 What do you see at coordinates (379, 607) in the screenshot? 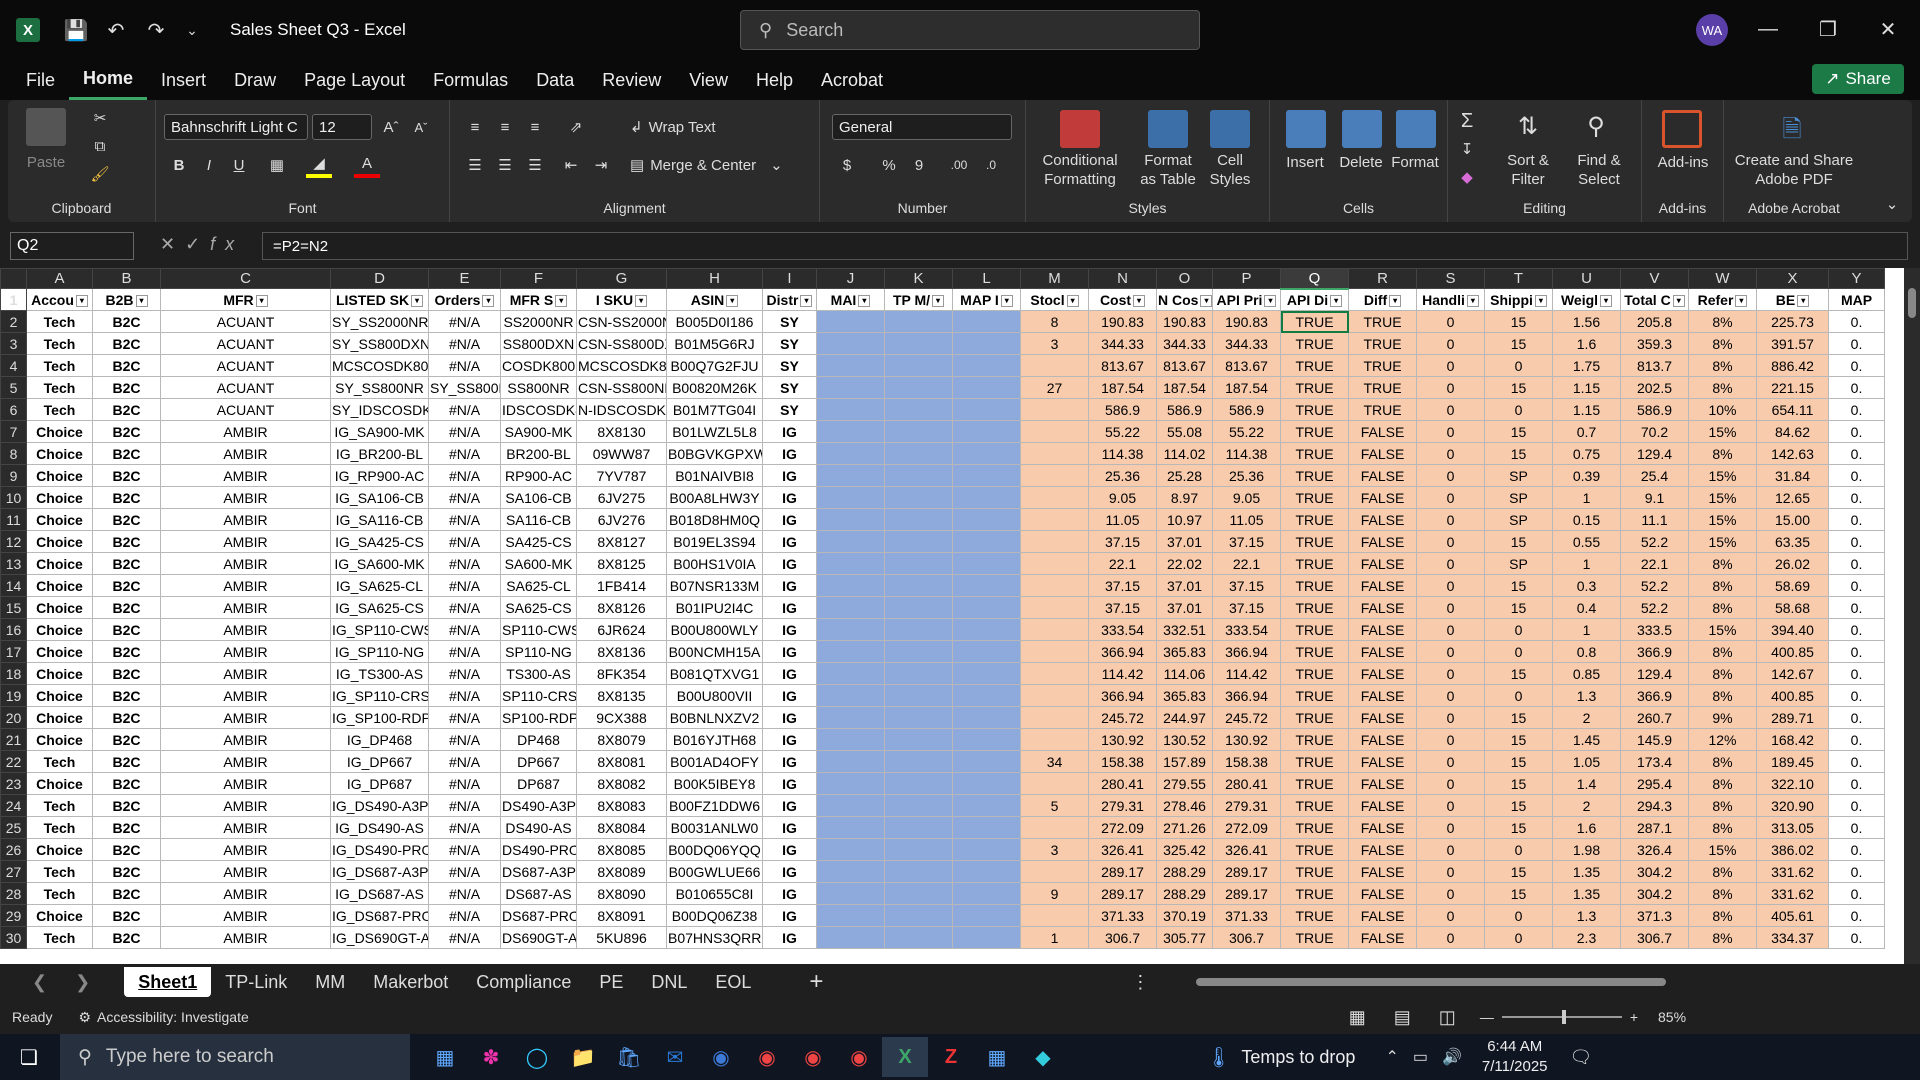
I see `cell: IG_SA625-CS` at bounding box center [379, 607].